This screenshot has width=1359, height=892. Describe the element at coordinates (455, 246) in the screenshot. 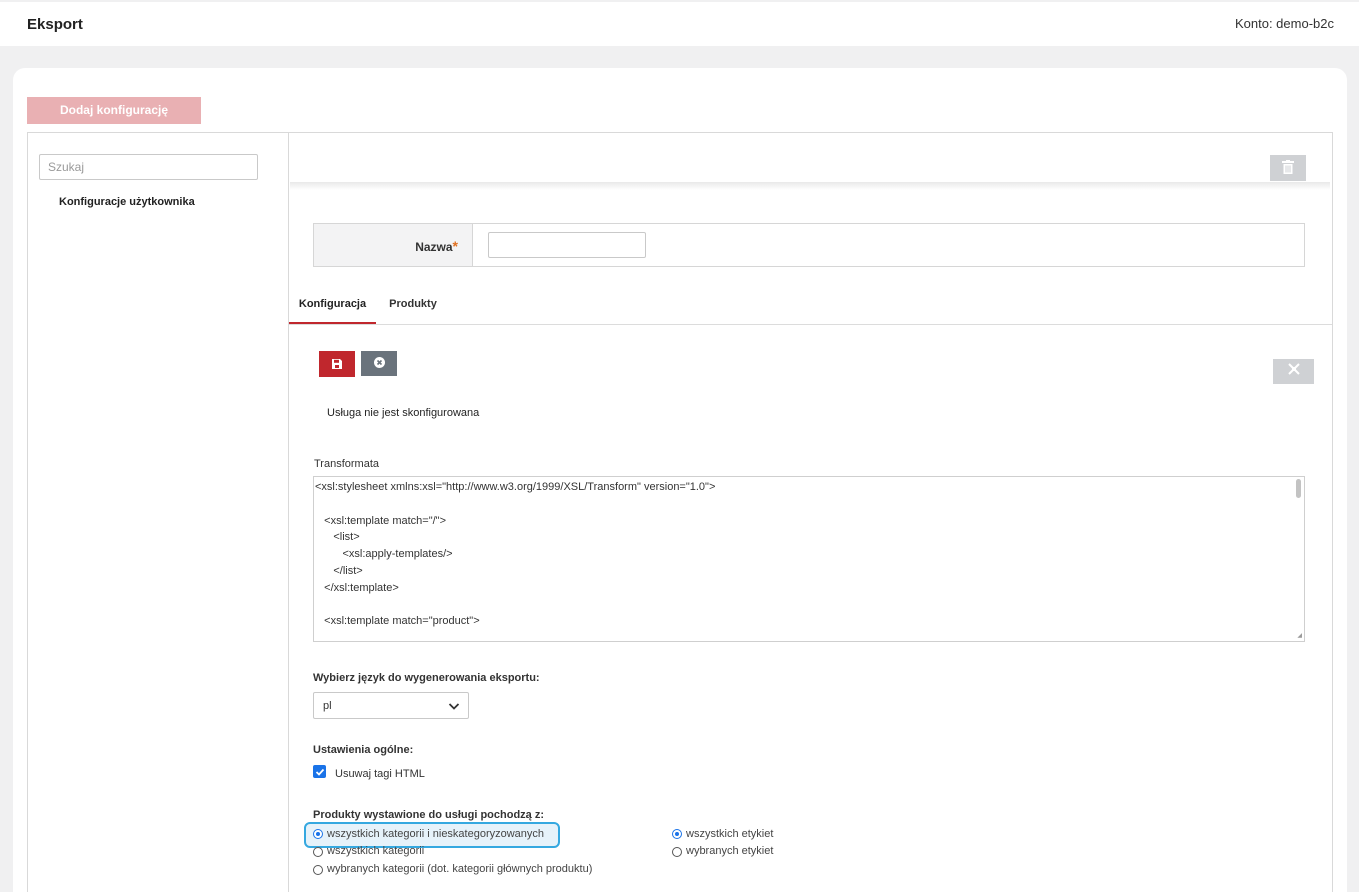

I see `required-mark: *` at that location.